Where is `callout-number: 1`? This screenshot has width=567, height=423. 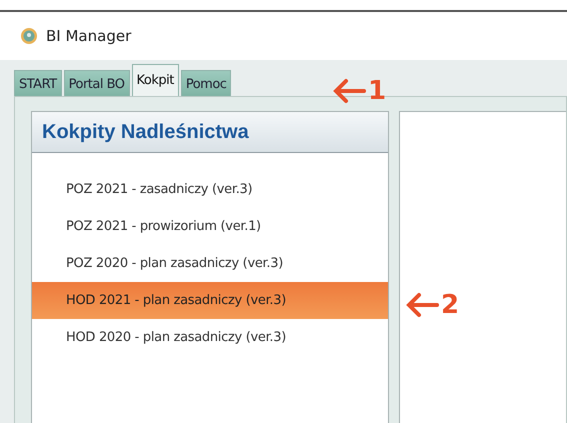
callout-number: 1 is located at coordinates (377, 91).